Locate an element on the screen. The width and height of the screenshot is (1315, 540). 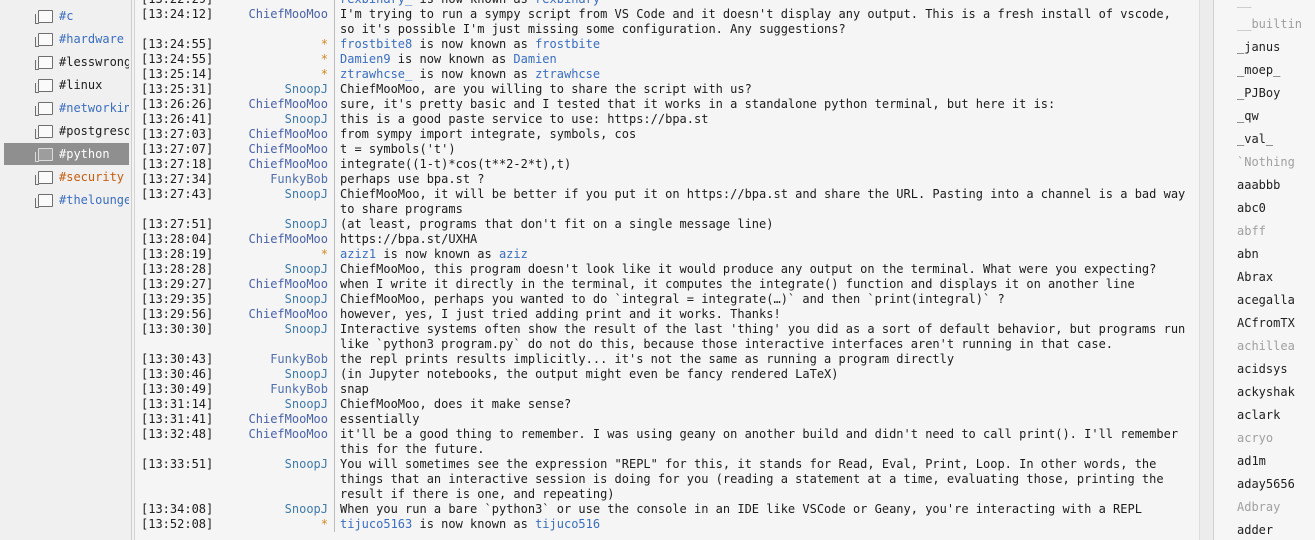
channel-linux: #linux is located at coordinates (66, 85).